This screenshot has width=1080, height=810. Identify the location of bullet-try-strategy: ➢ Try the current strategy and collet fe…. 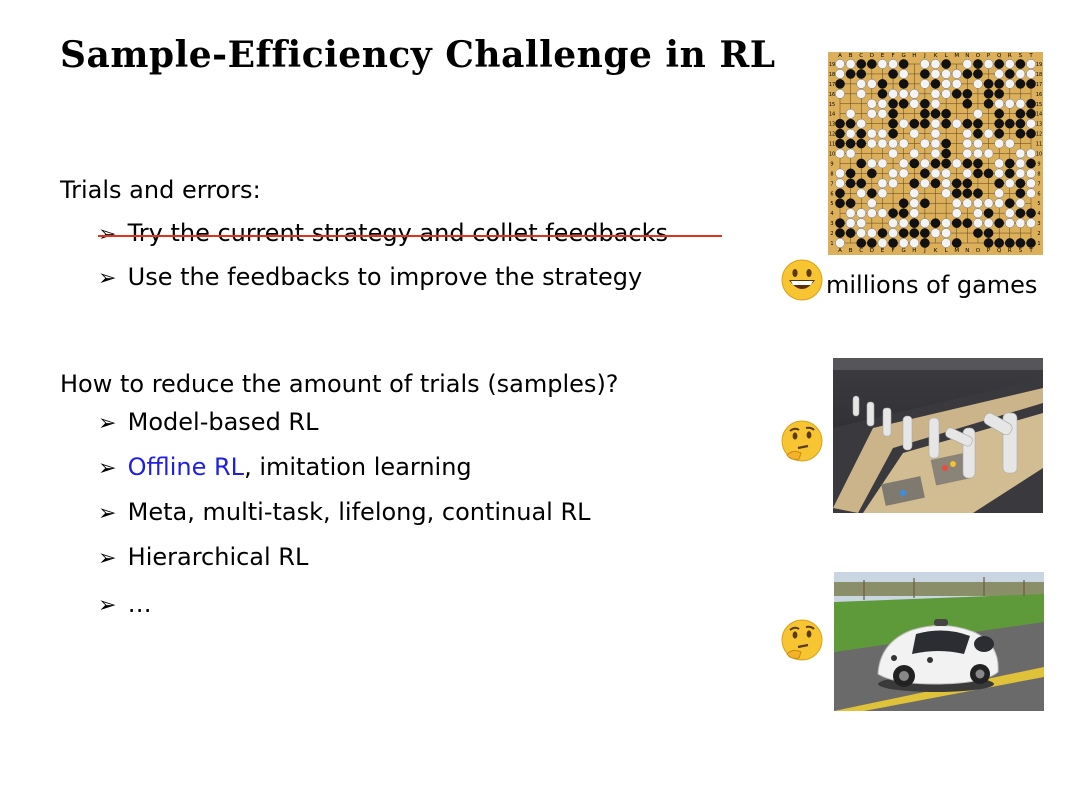
(383, 233).